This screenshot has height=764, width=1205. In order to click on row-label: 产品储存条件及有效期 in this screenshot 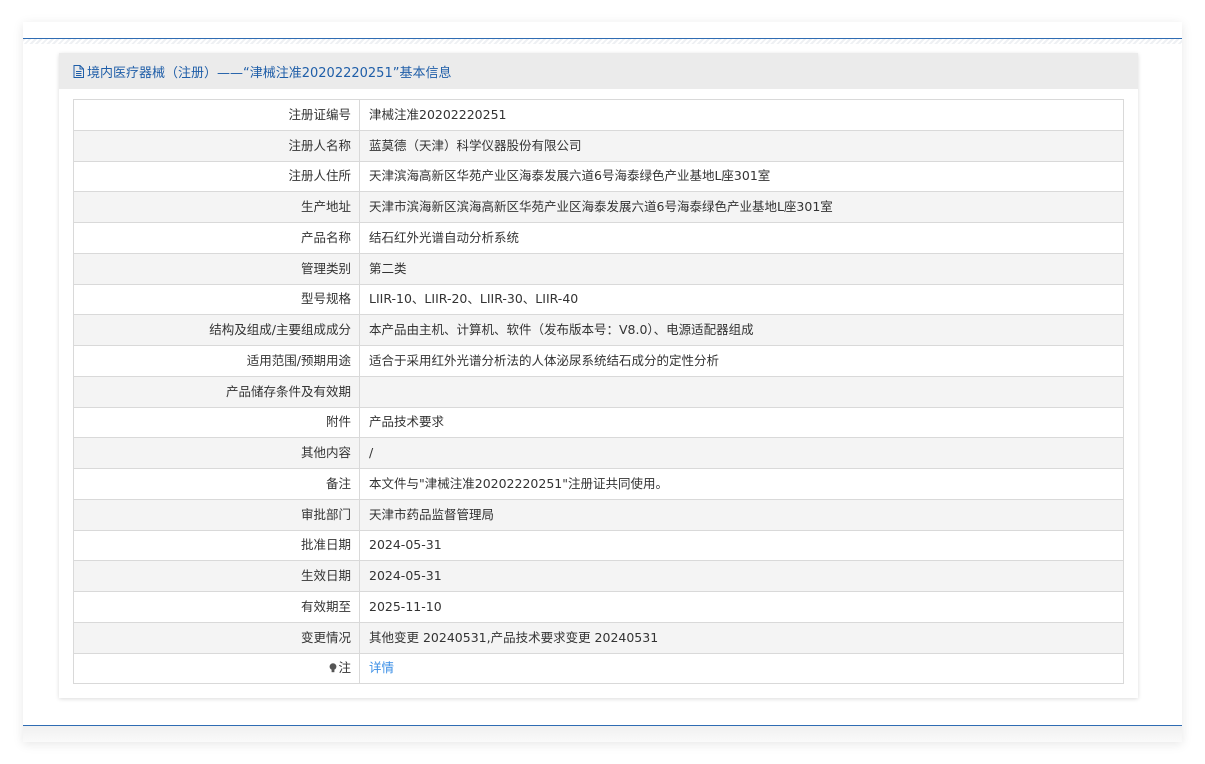, I will do `click(216, 391)`.